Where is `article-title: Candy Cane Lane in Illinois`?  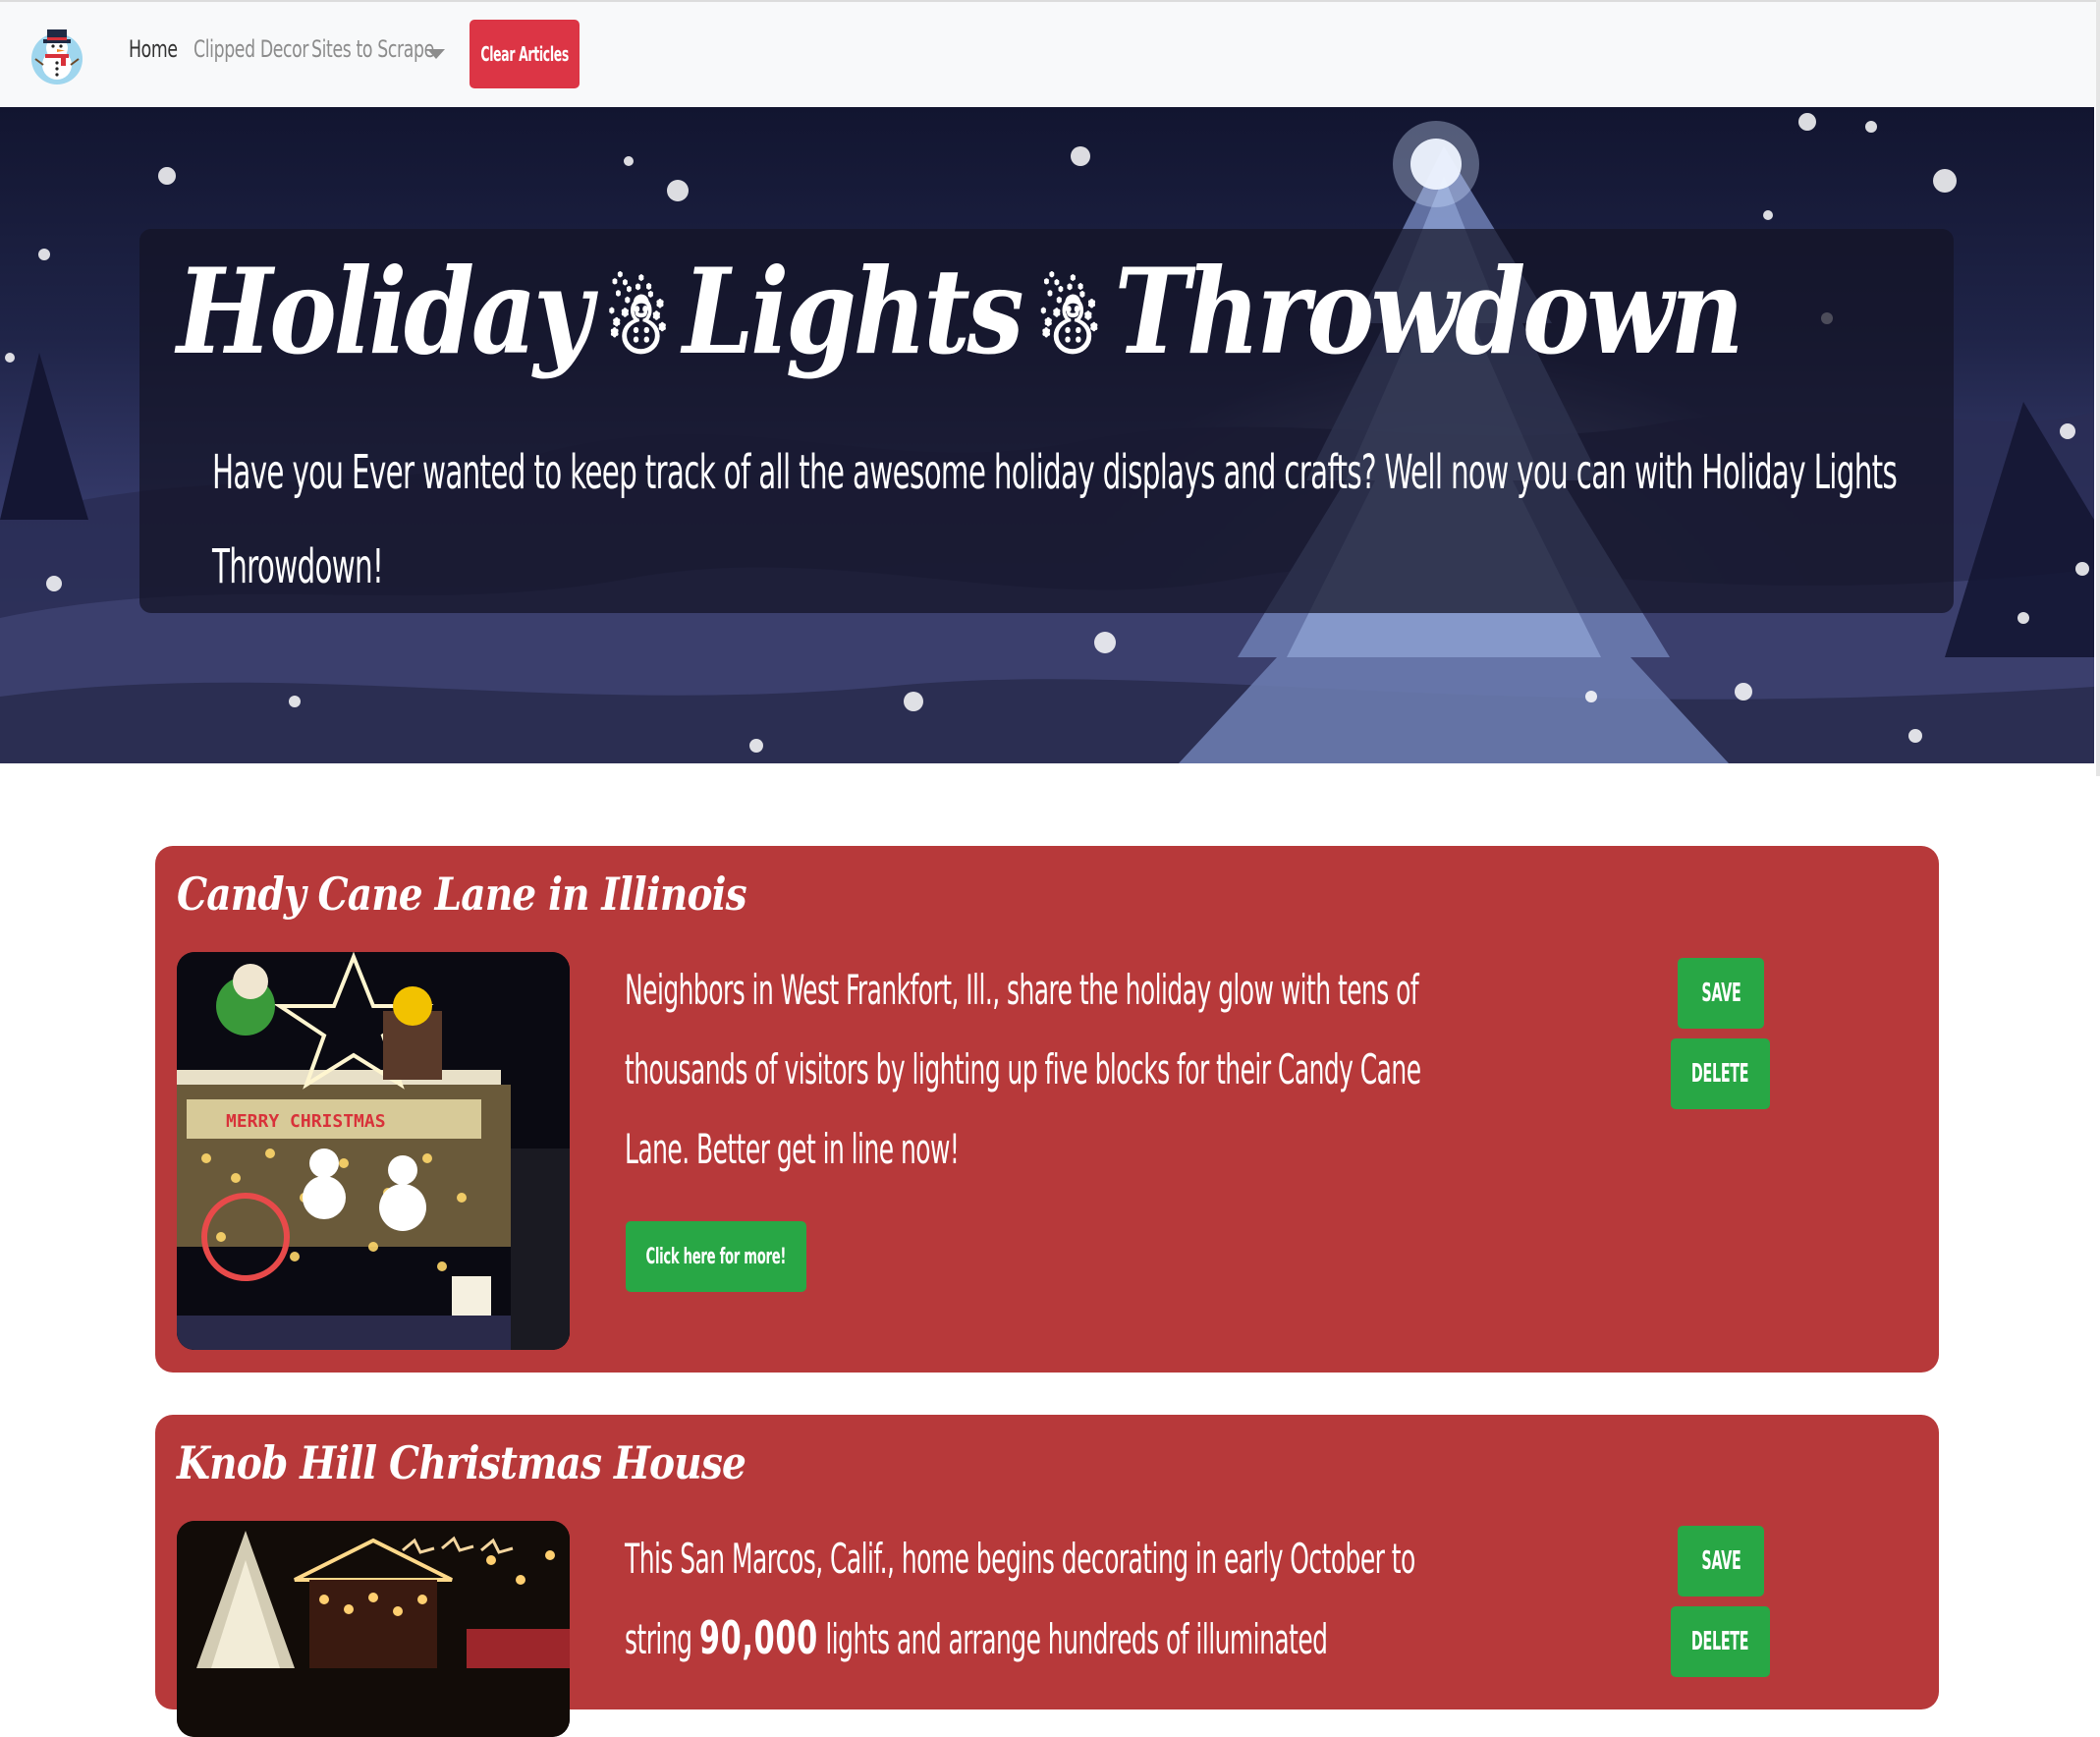
article-title: Candy Cane Lane in Illinois is located at coordinates (462, 894).